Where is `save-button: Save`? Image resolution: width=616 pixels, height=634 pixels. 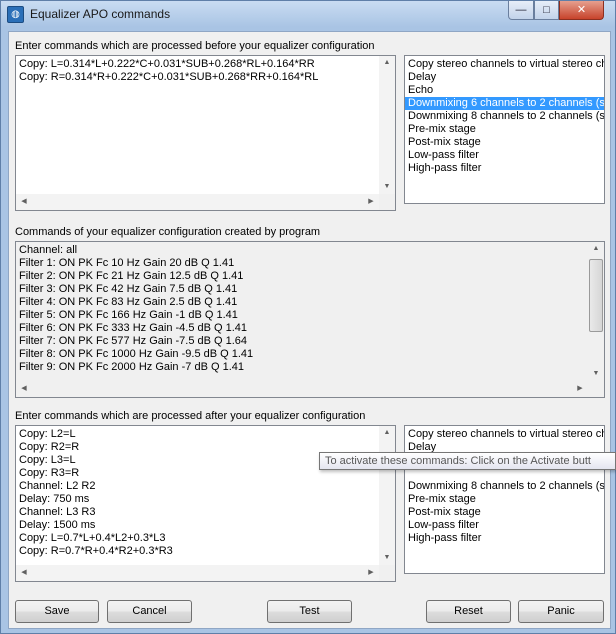
save-button: Save is located at coordinates (57, 611).